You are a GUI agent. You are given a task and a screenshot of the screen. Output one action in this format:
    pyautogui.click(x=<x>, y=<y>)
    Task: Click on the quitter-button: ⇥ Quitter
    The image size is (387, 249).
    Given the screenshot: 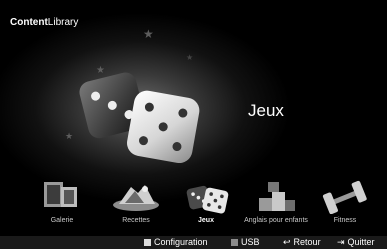 What is the action you would take?
    pyautogui.click(x=356, y=242)
    